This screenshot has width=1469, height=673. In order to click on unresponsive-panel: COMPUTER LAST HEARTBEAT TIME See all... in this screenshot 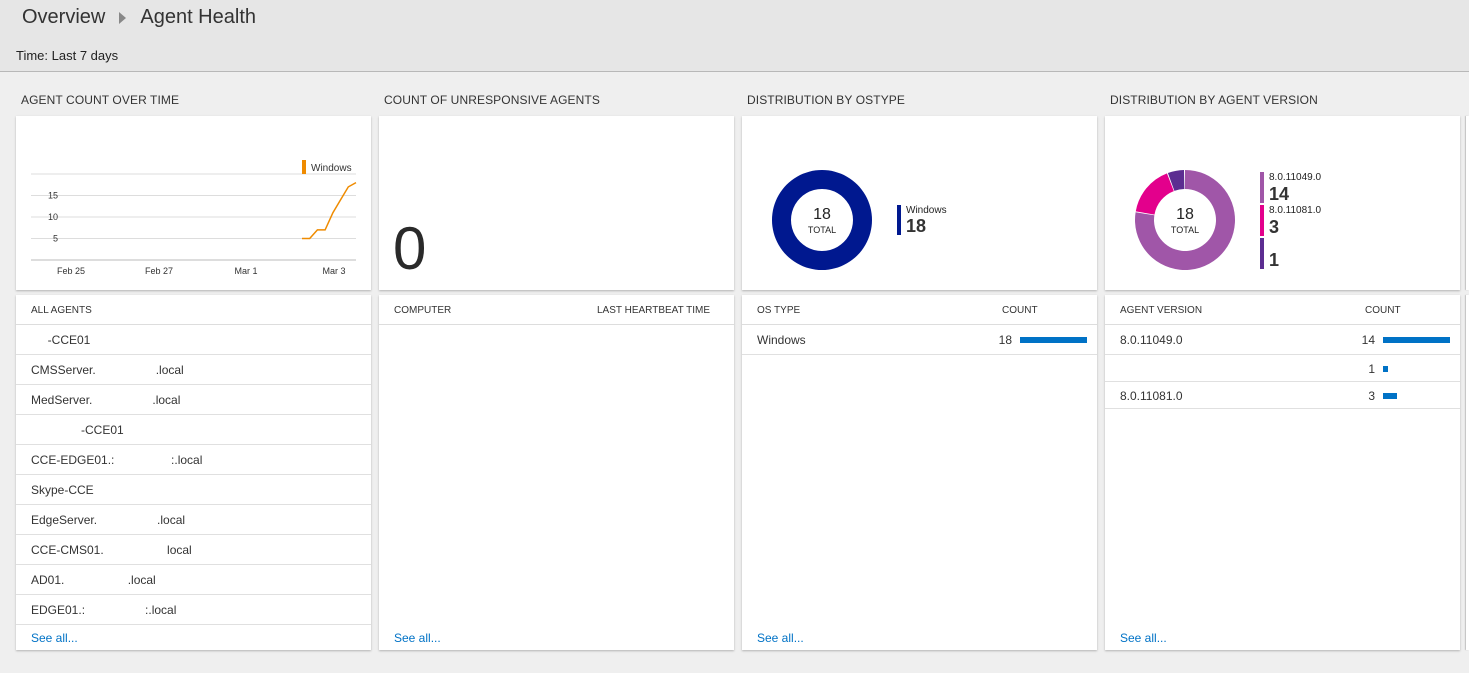, I will do `click(556, 472)`.